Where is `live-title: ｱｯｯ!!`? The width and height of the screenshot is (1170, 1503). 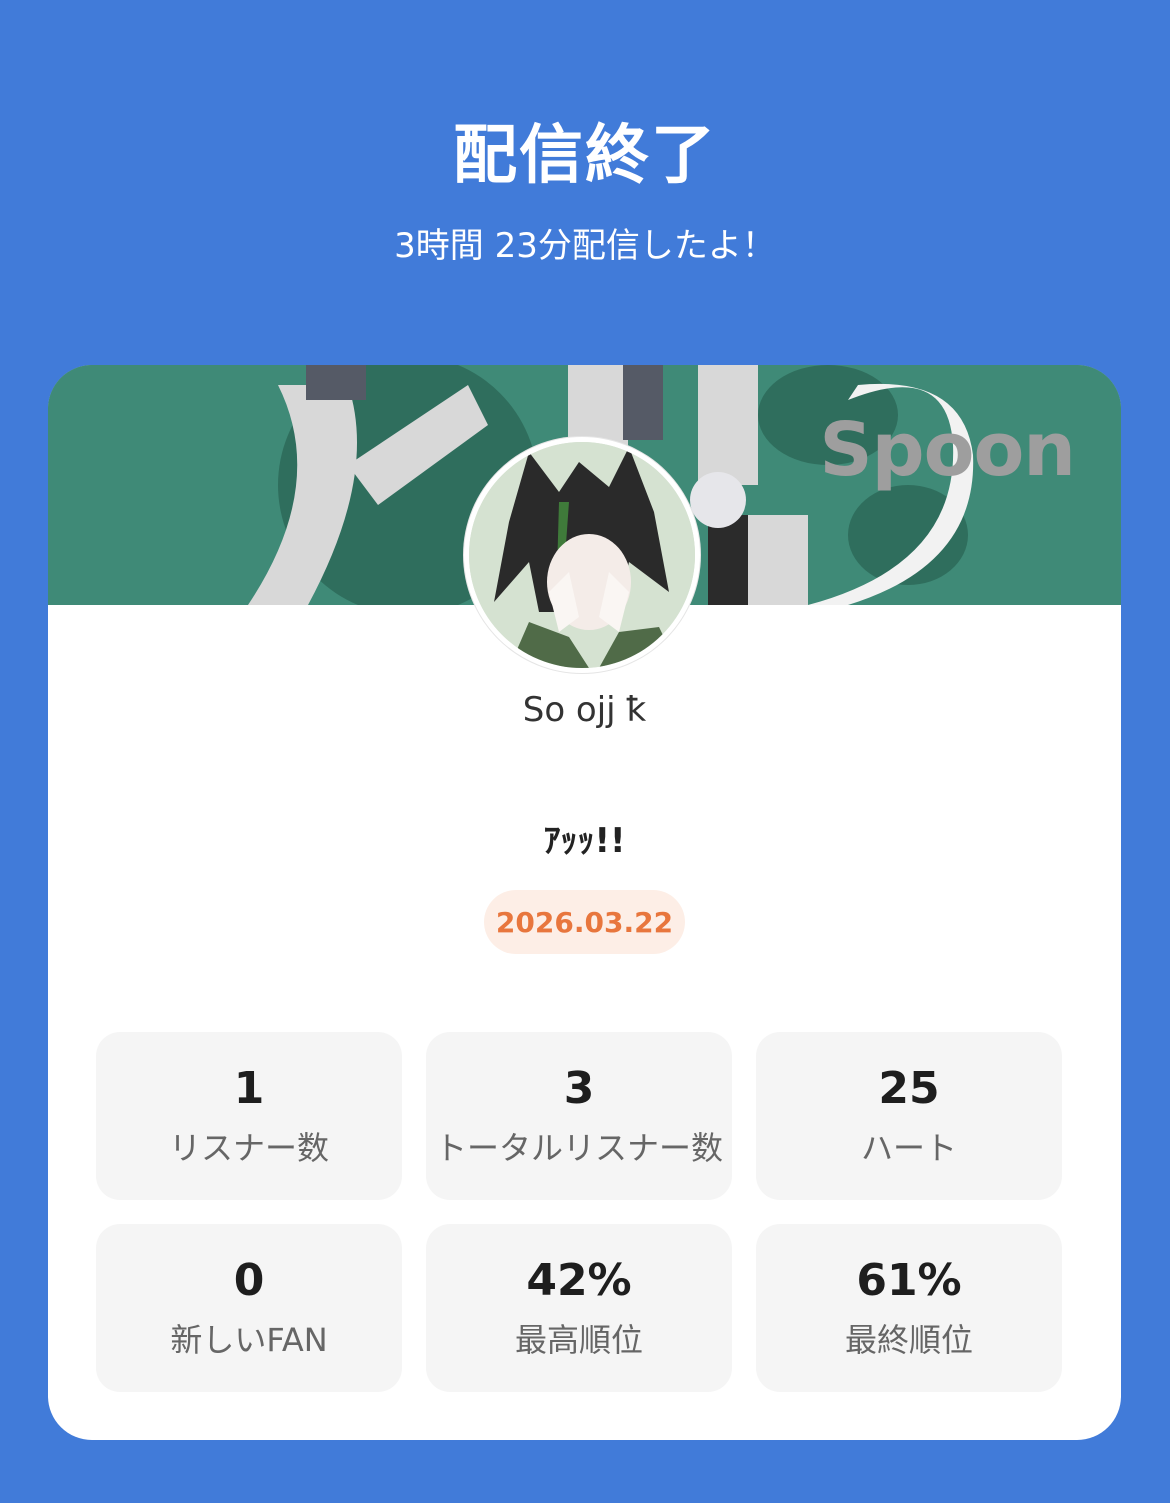 live-title: ｱｯｯ!! is located at coordinates (584, 841).